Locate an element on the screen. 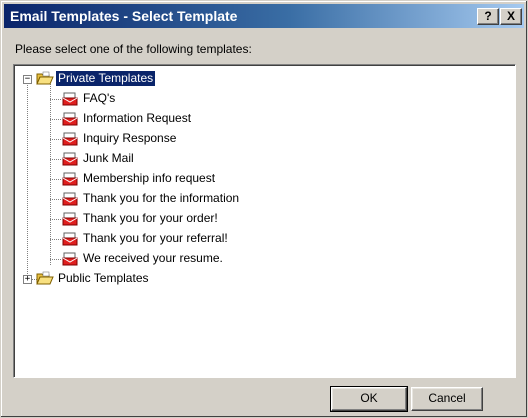 The image size is (528, 418). template-item: Thank you for your order! is located at coordinates (180, 219).